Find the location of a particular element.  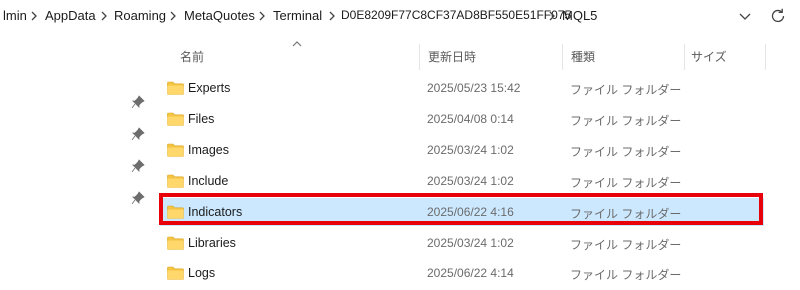

file-row-experts: Experts 2025/05/23 15:42 ファイル フォルダー is located at coordinates (462, 88).